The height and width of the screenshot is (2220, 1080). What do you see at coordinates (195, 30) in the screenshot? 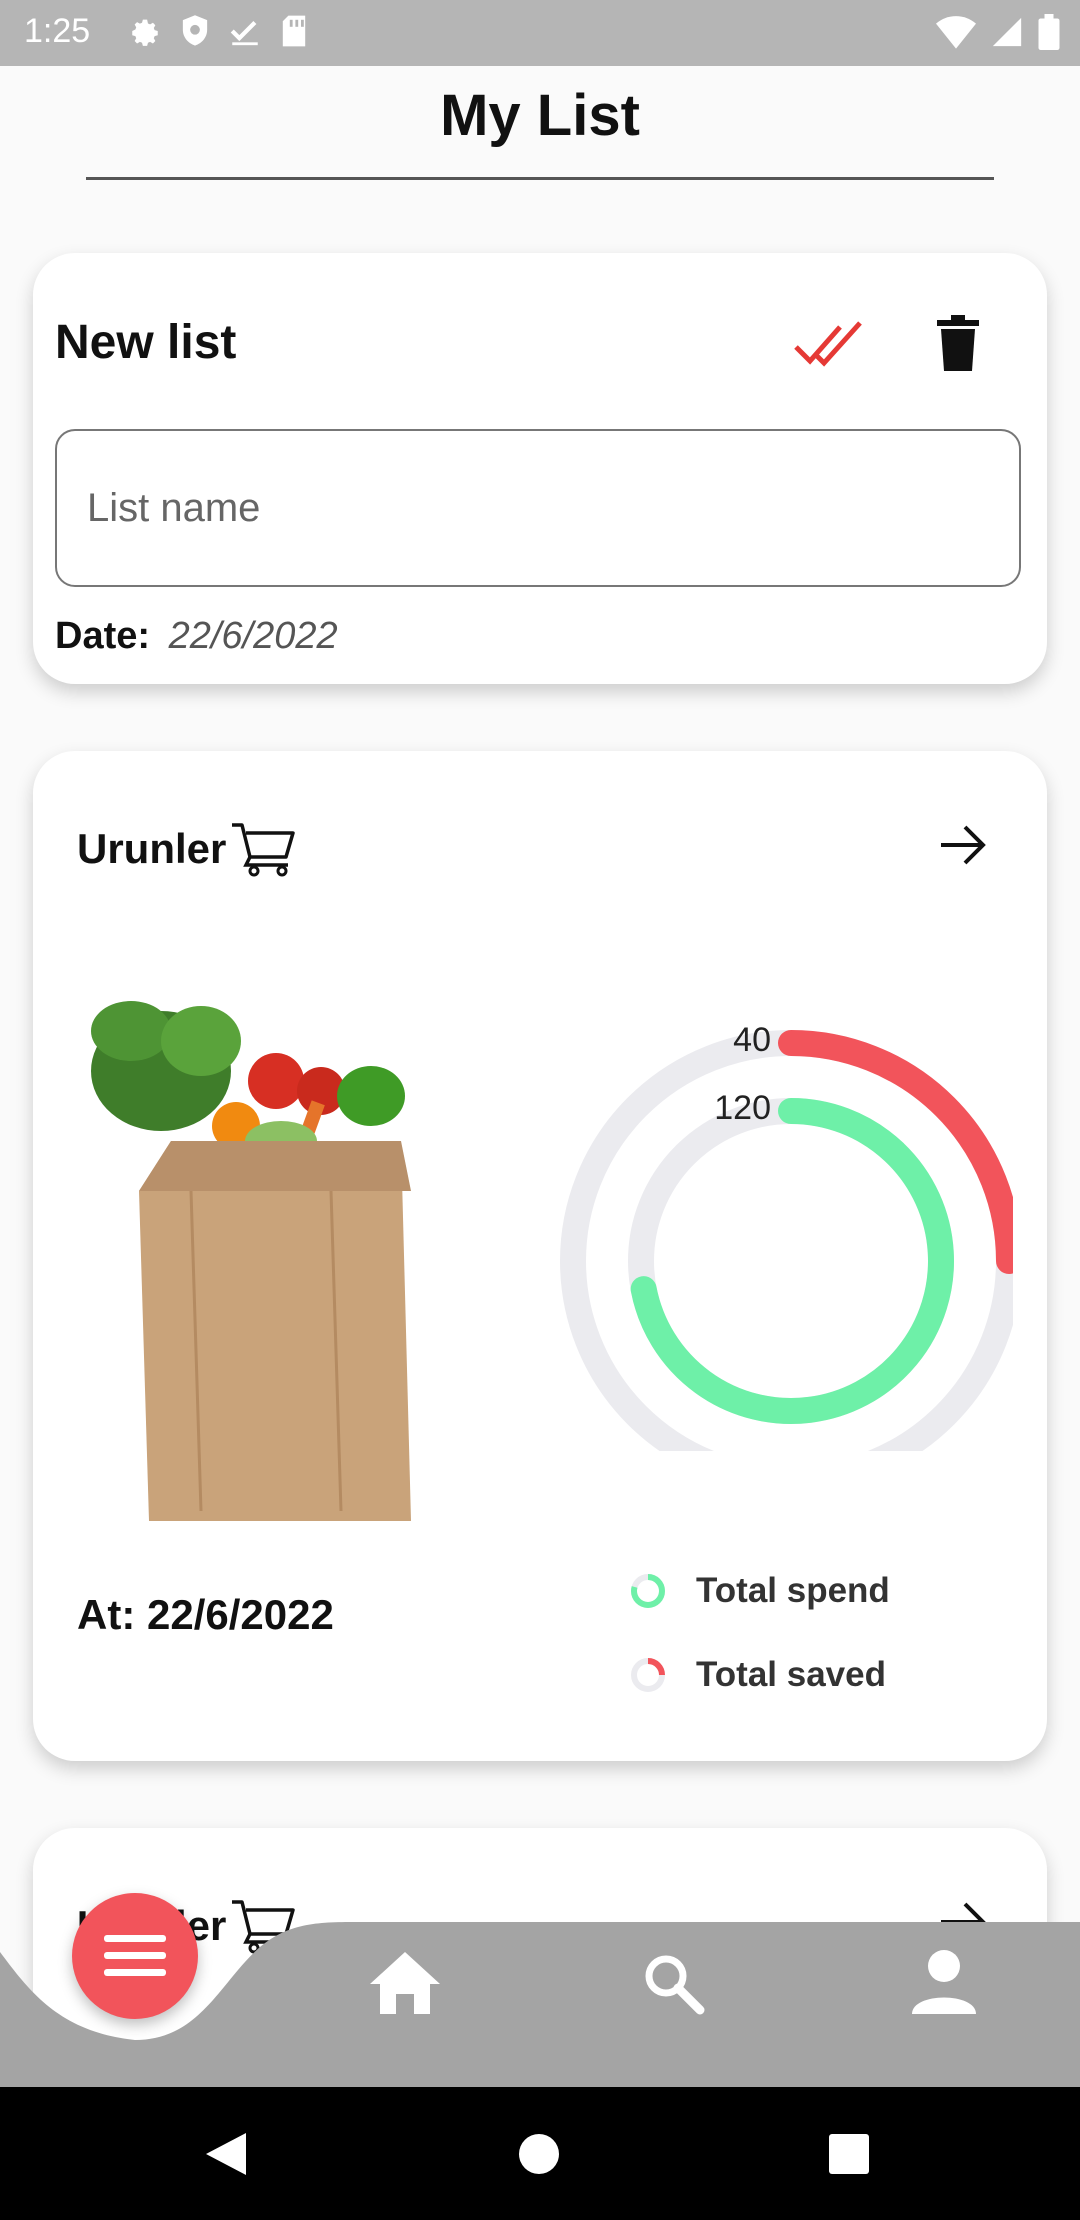
I see `shield-icon` at bounding box center [195, 30].